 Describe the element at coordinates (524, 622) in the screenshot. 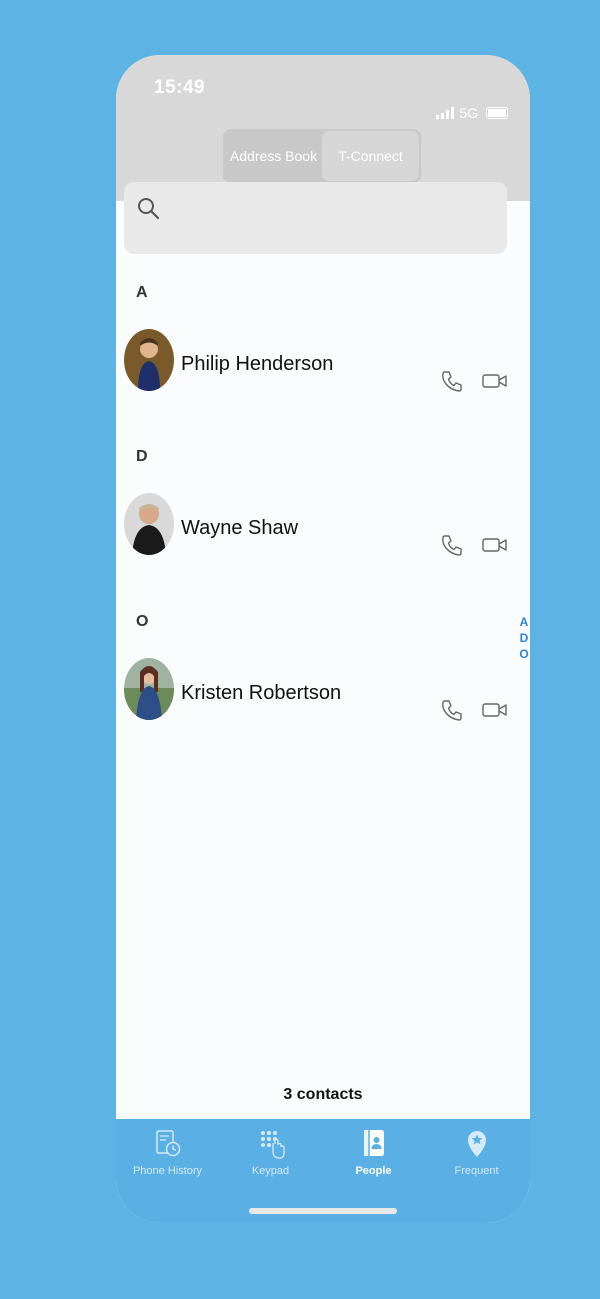

I see `index-letter-a: A` at that location.